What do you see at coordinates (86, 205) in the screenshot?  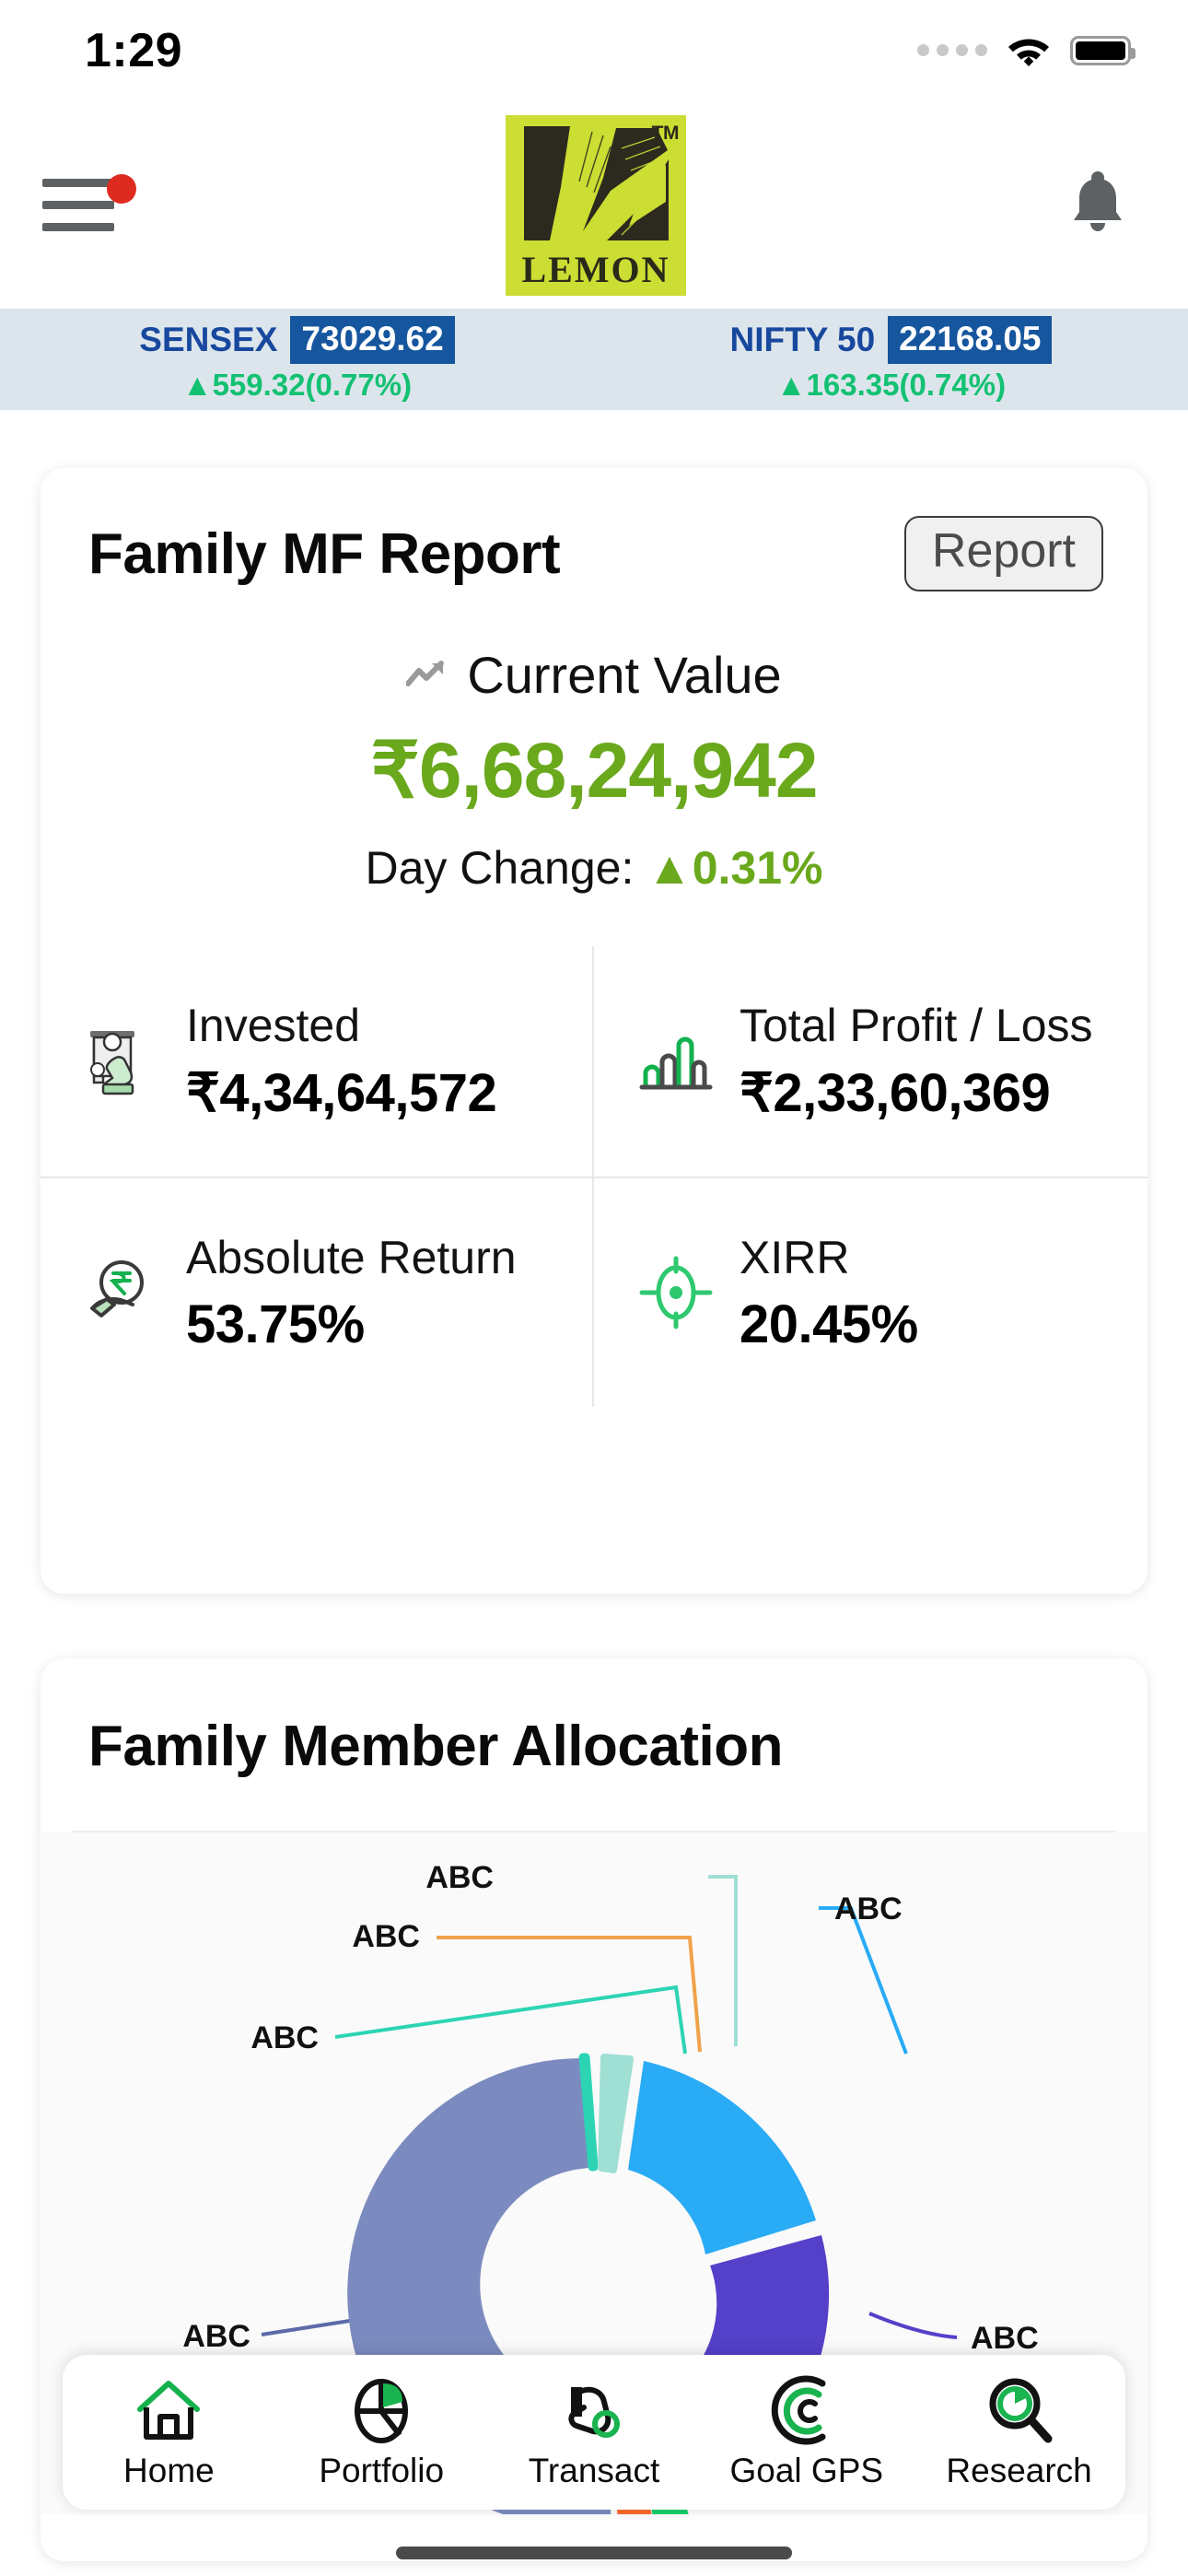 I see `hamburger-menu-icon` at bounding box center [86, 205].